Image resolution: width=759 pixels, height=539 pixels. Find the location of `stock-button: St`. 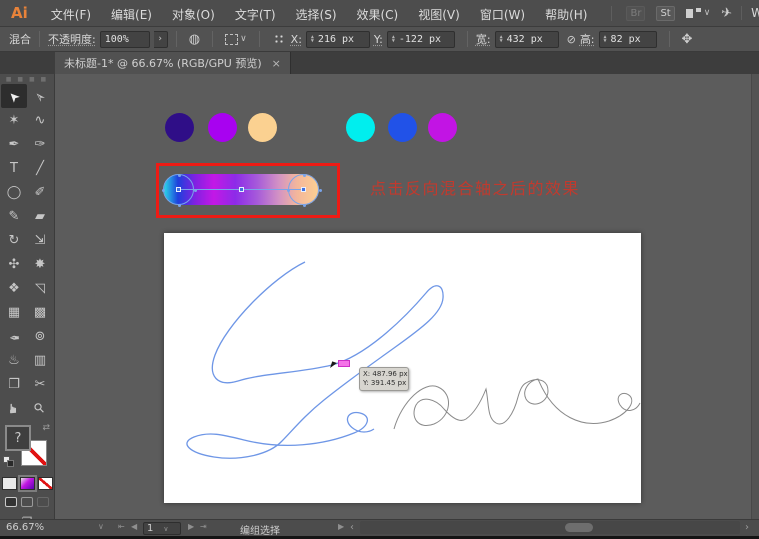

stock-button: St is located at coordinates (665, 13).